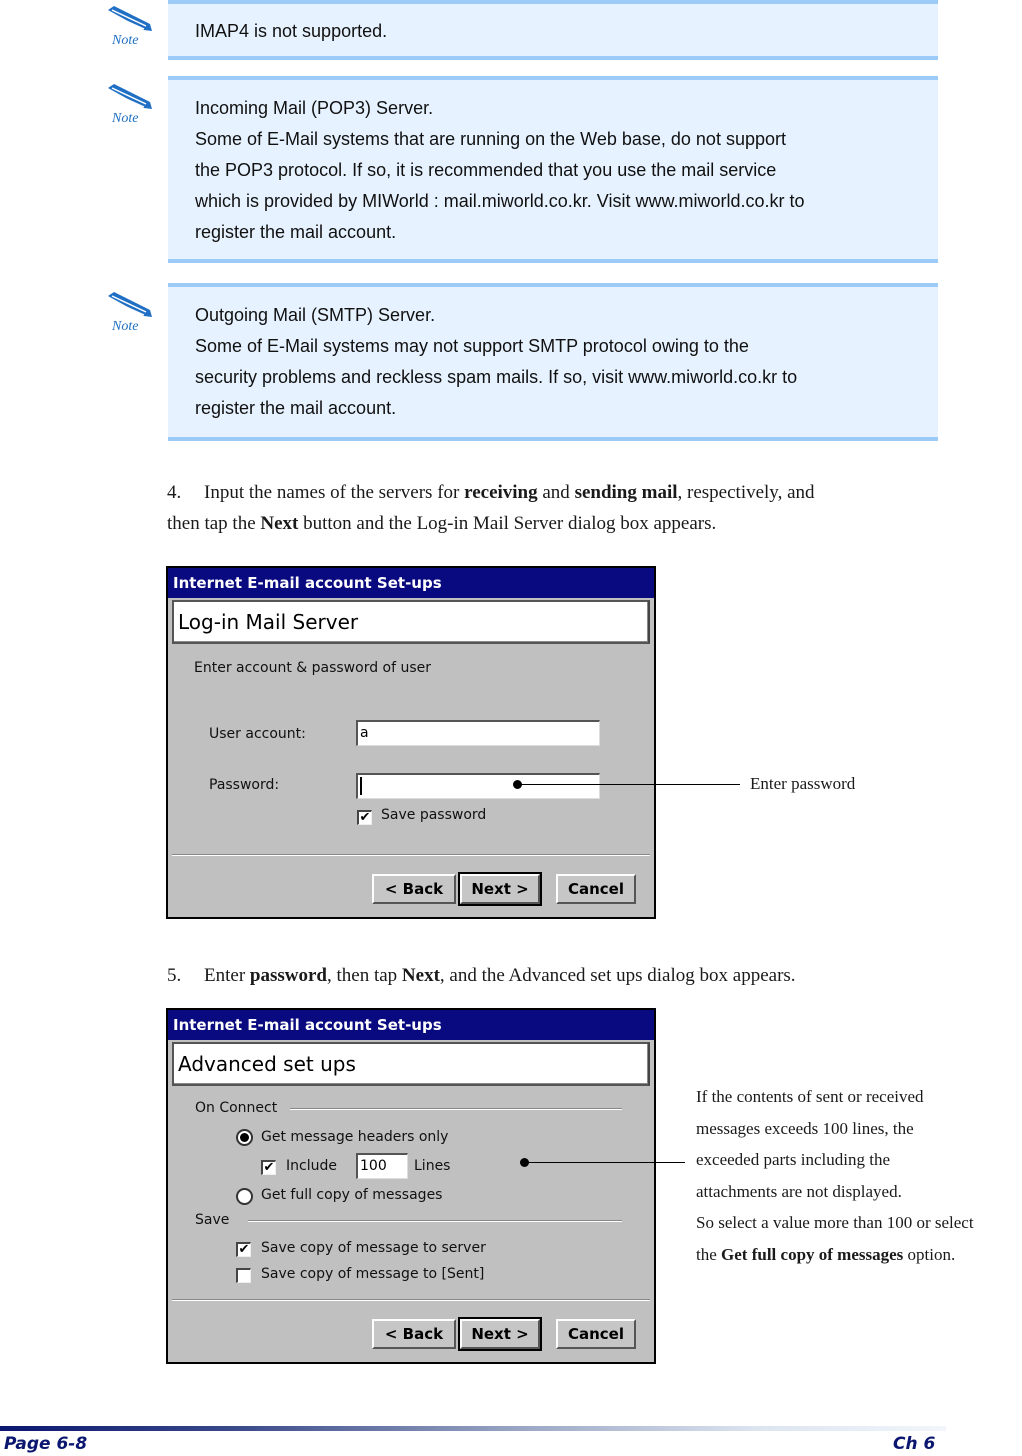 The width and height of the screenshot is (1022, 1456). I want to click on text: Enter, so click(227, 975).